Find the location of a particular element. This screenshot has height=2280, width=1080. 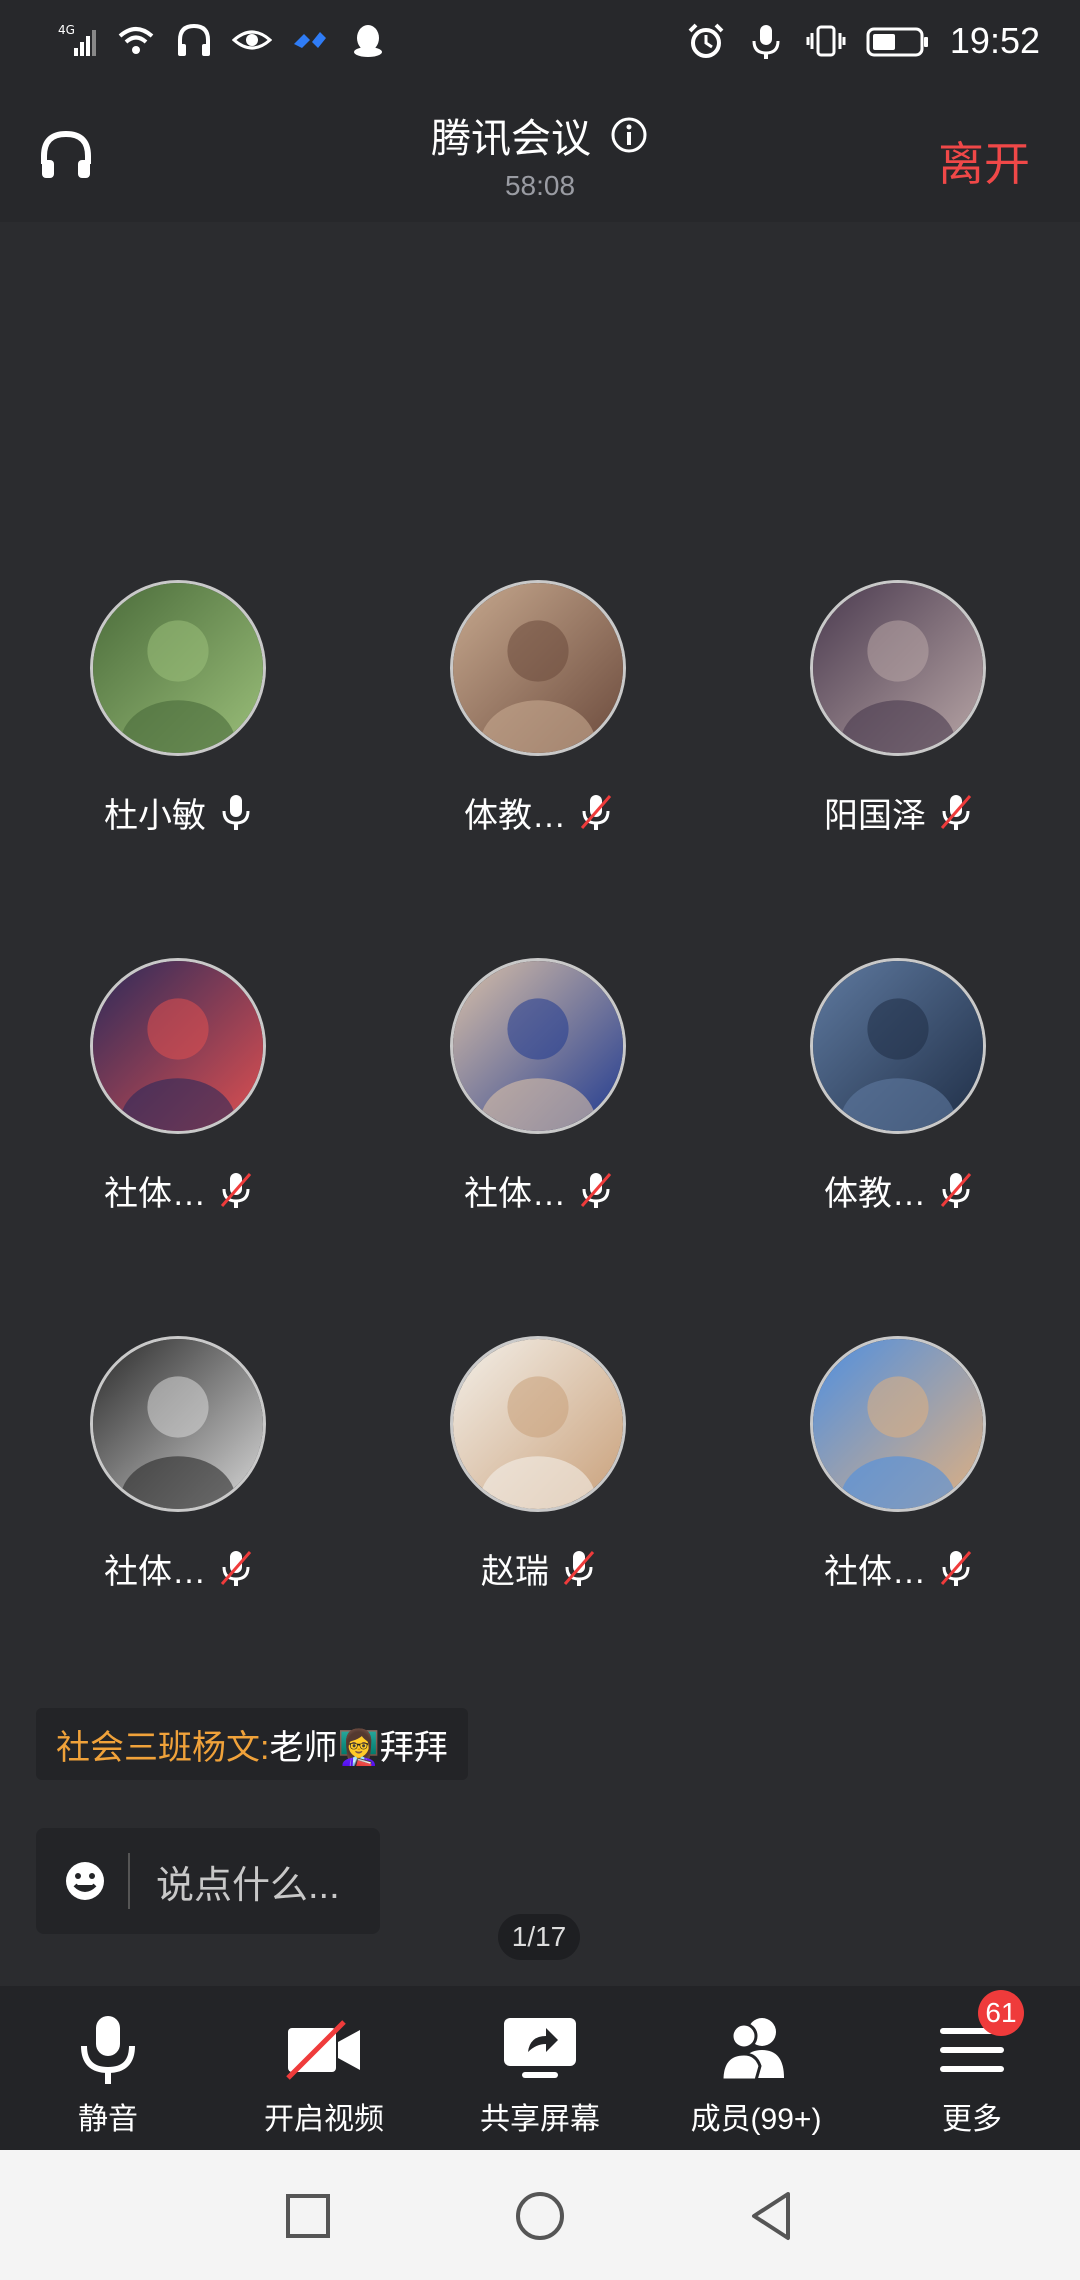

mic-on-icon is located at coordinates (236, 812).